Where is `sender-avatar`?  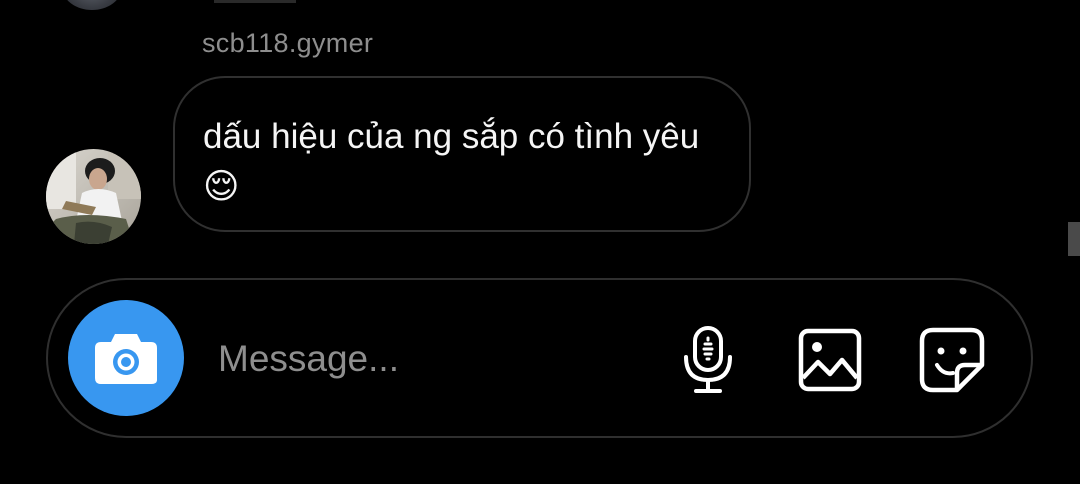
sender-avatar is located at coordinates (93, 196).